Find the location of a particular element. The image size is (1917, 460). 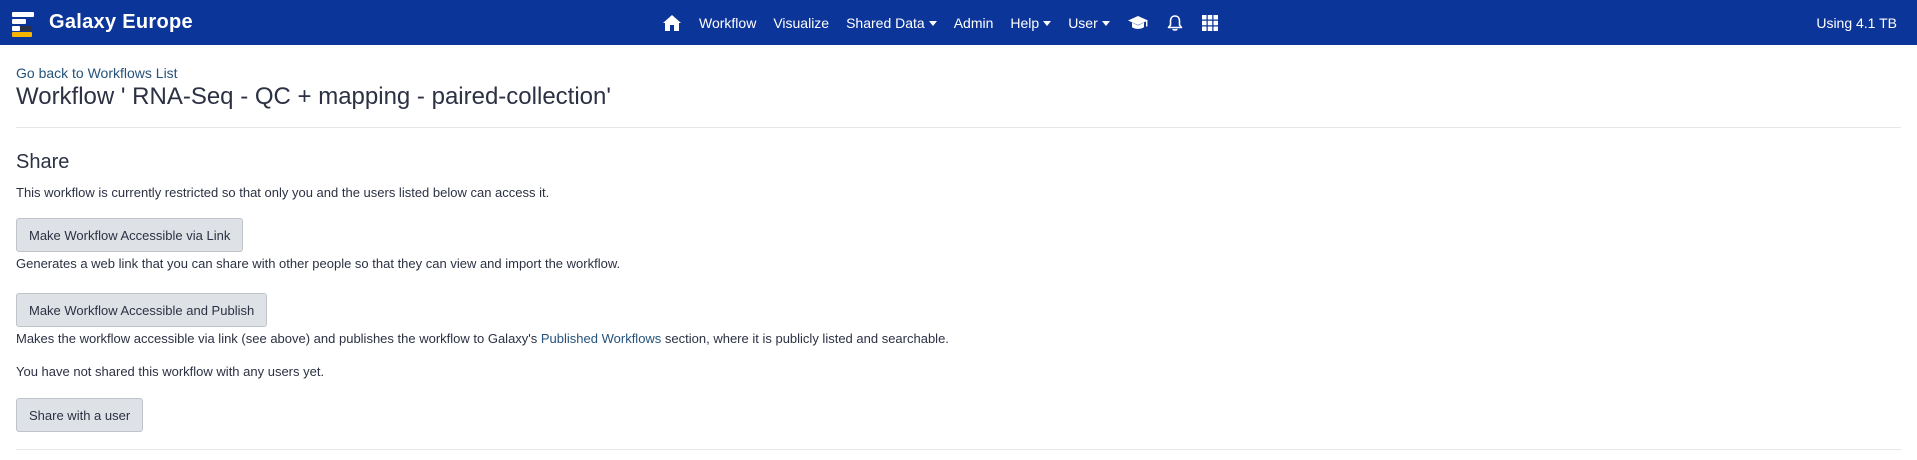

brand: Galaxy Europe is located at coordinates (102, 22).